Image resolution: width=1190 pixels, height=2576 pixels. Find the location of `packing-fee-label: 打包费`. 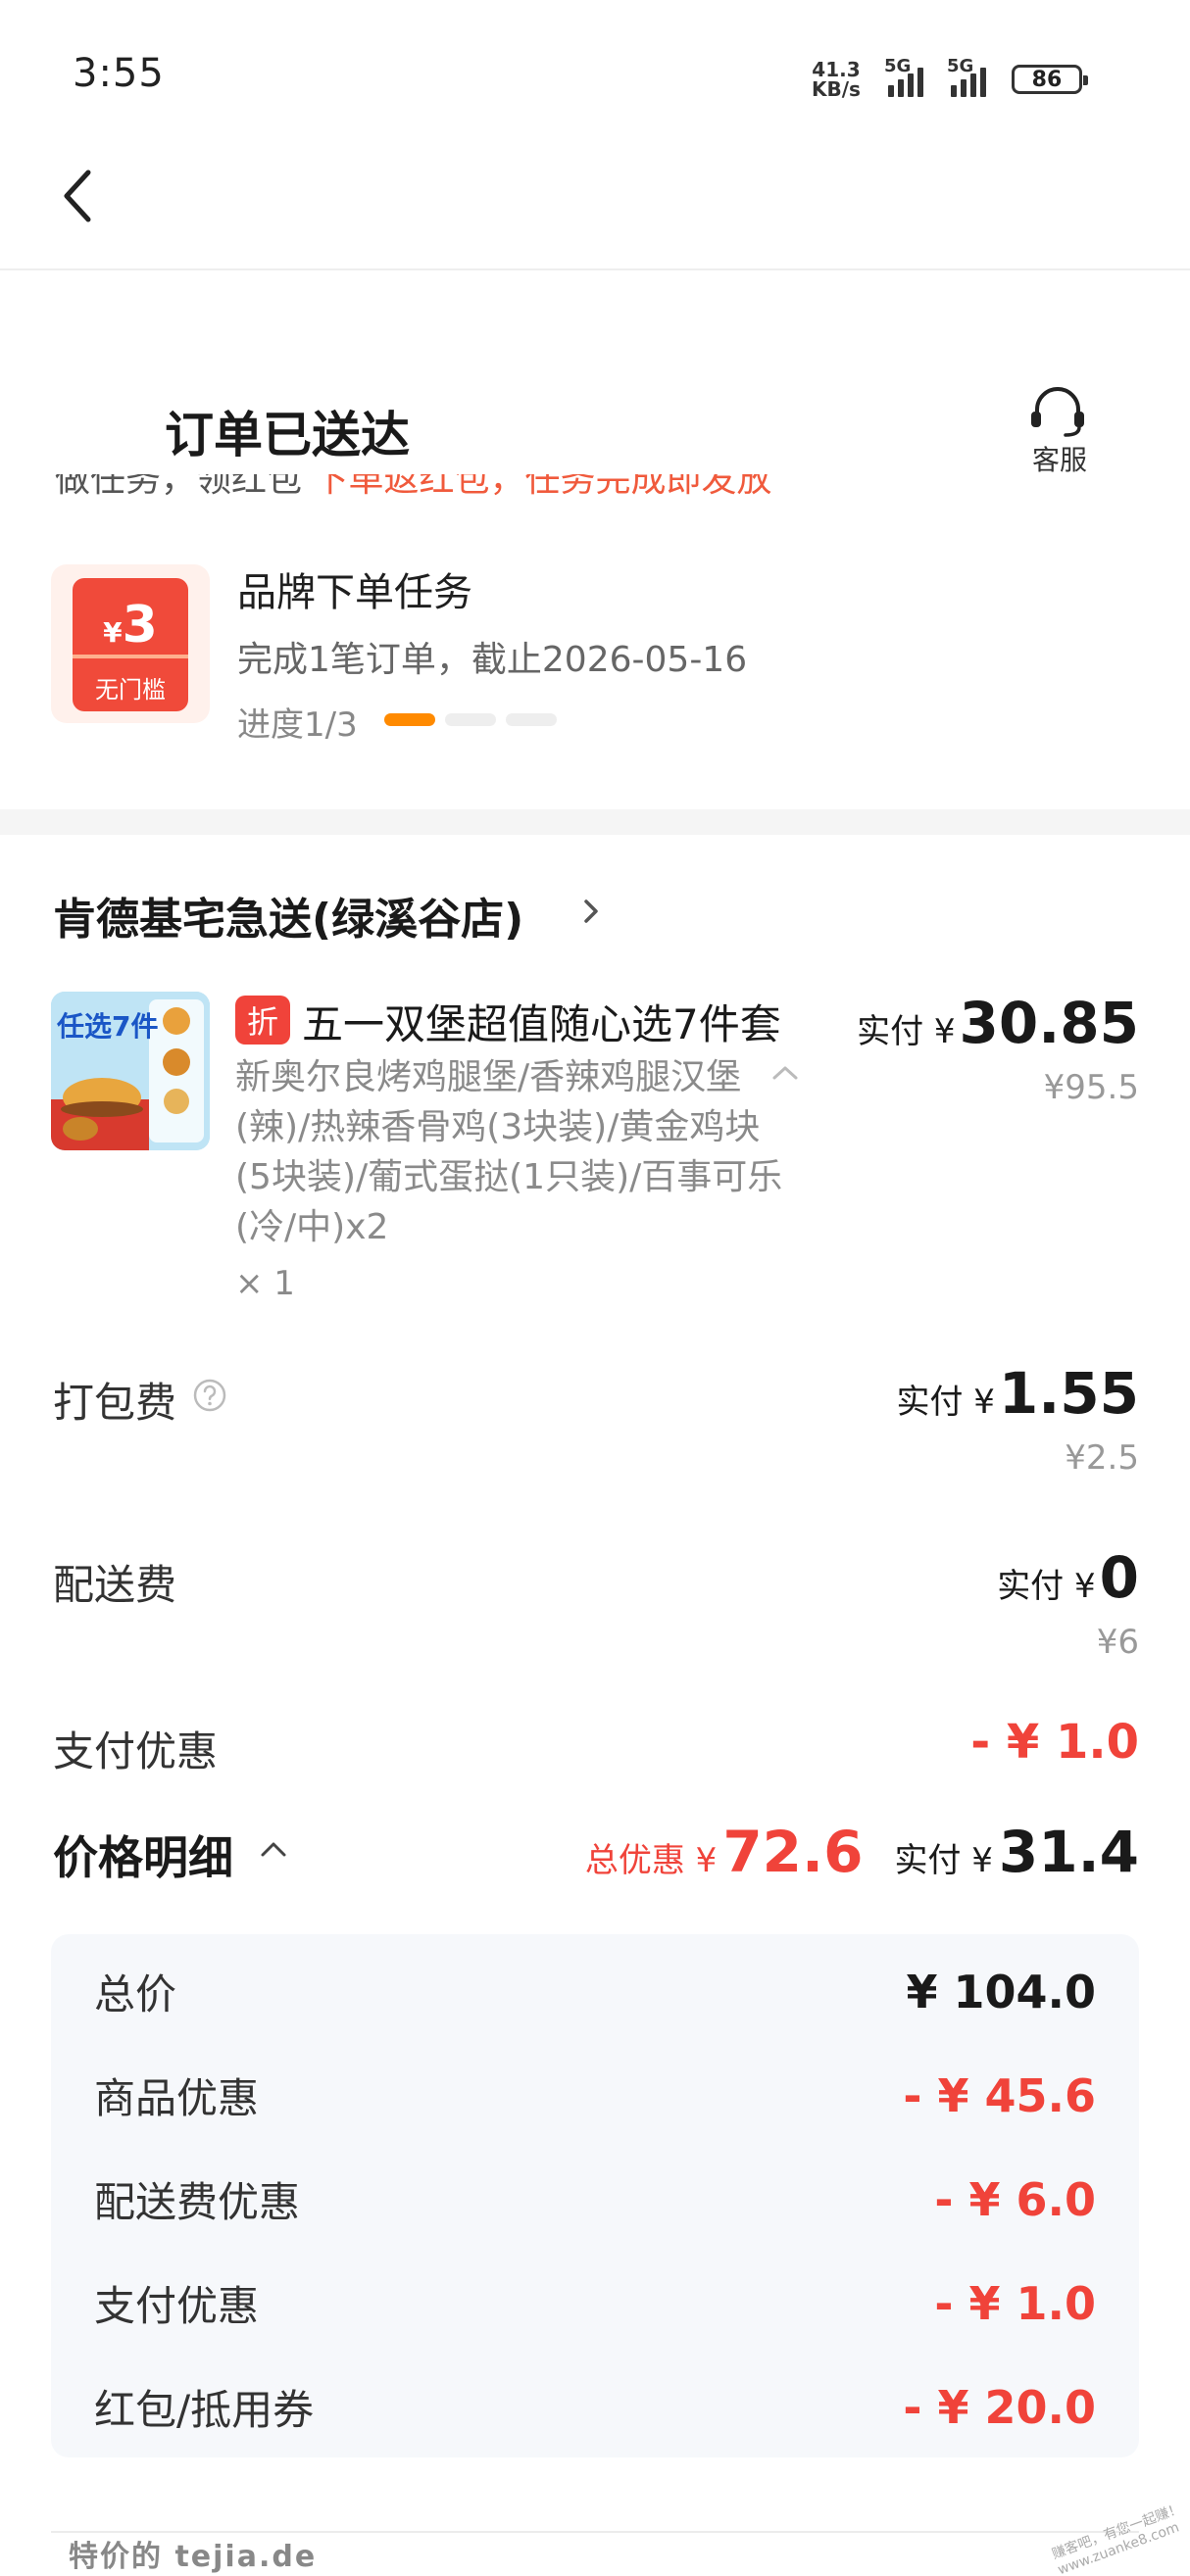

packing-fee-label: 打包费 is located at coordinates (115, 1403).